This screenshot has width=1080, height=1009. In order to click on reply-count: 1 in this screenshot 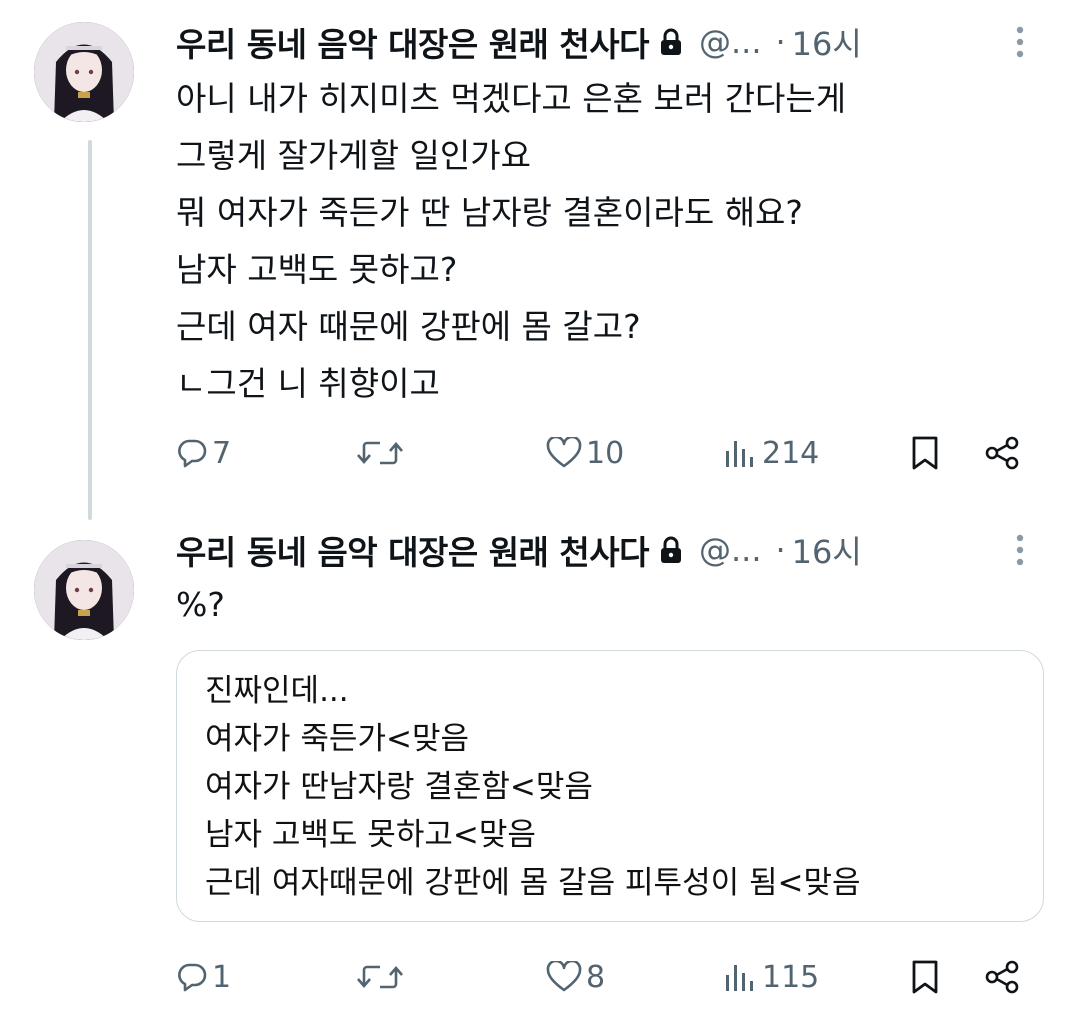, I will do `click(222, 977)`.